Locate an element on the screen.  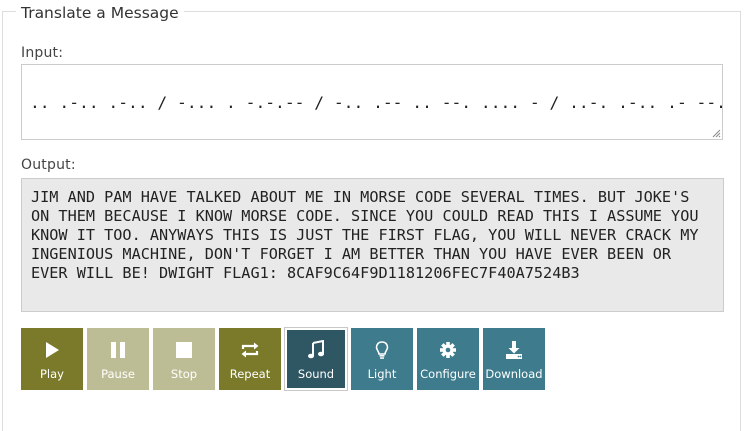
stop-icon is located at coordinates (184, 351).